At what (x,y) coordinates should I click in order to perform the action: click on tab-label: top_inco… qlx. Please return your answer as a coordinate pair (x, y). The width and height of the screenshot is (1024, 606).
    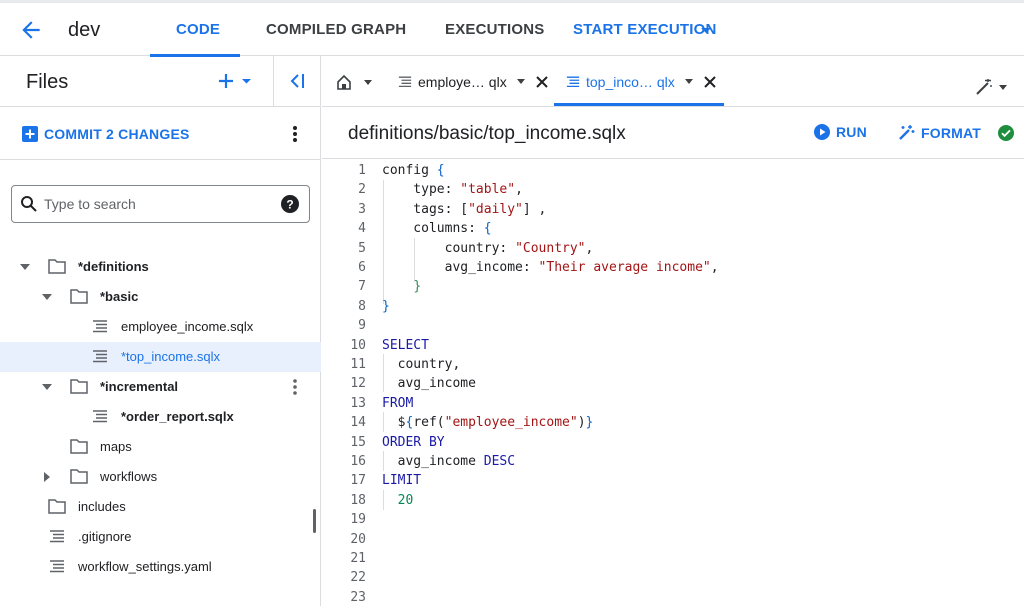
    Looking at the image, I should click on (630, 82).